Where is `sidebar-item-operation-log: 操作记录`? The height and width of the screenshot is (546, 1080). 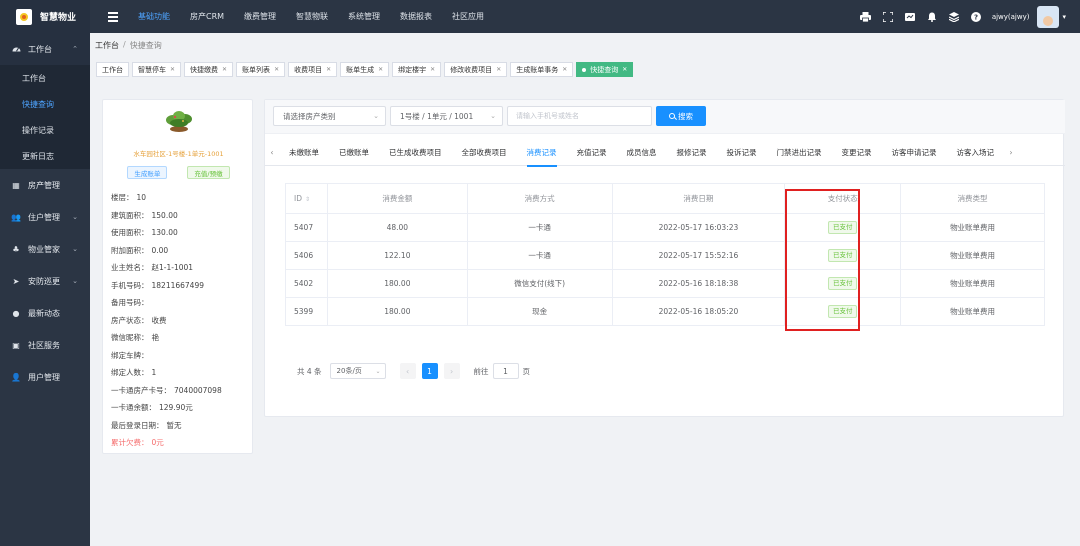
sidebar-item-operation-log: 操作记录 is located at coordinates (45, 130).